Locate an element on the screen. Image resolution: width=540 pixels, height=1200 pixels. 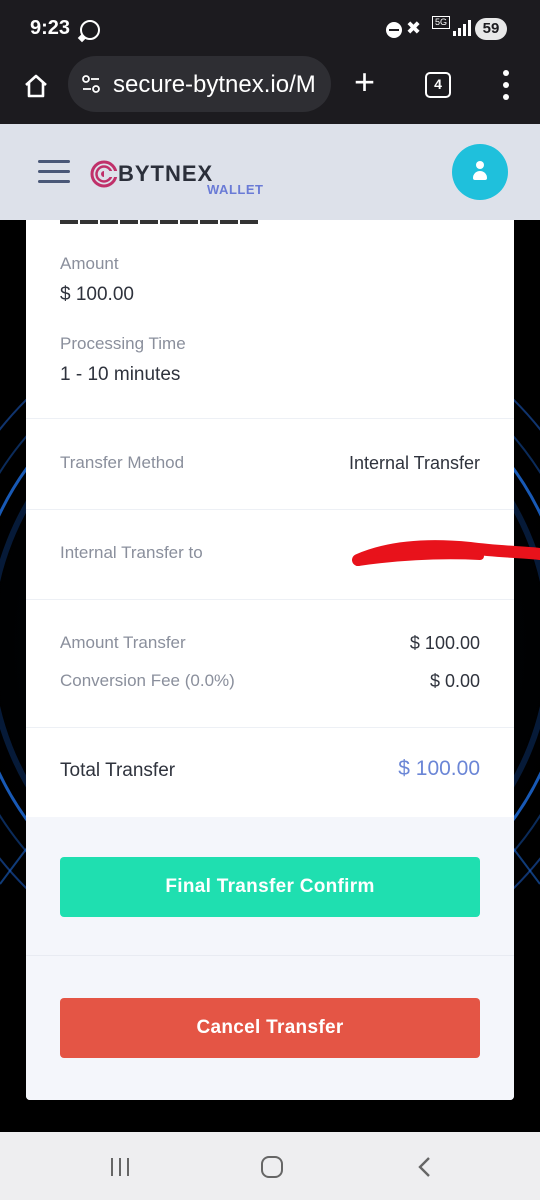
mute-icon: ✖ is located at coordinates (414, 28).